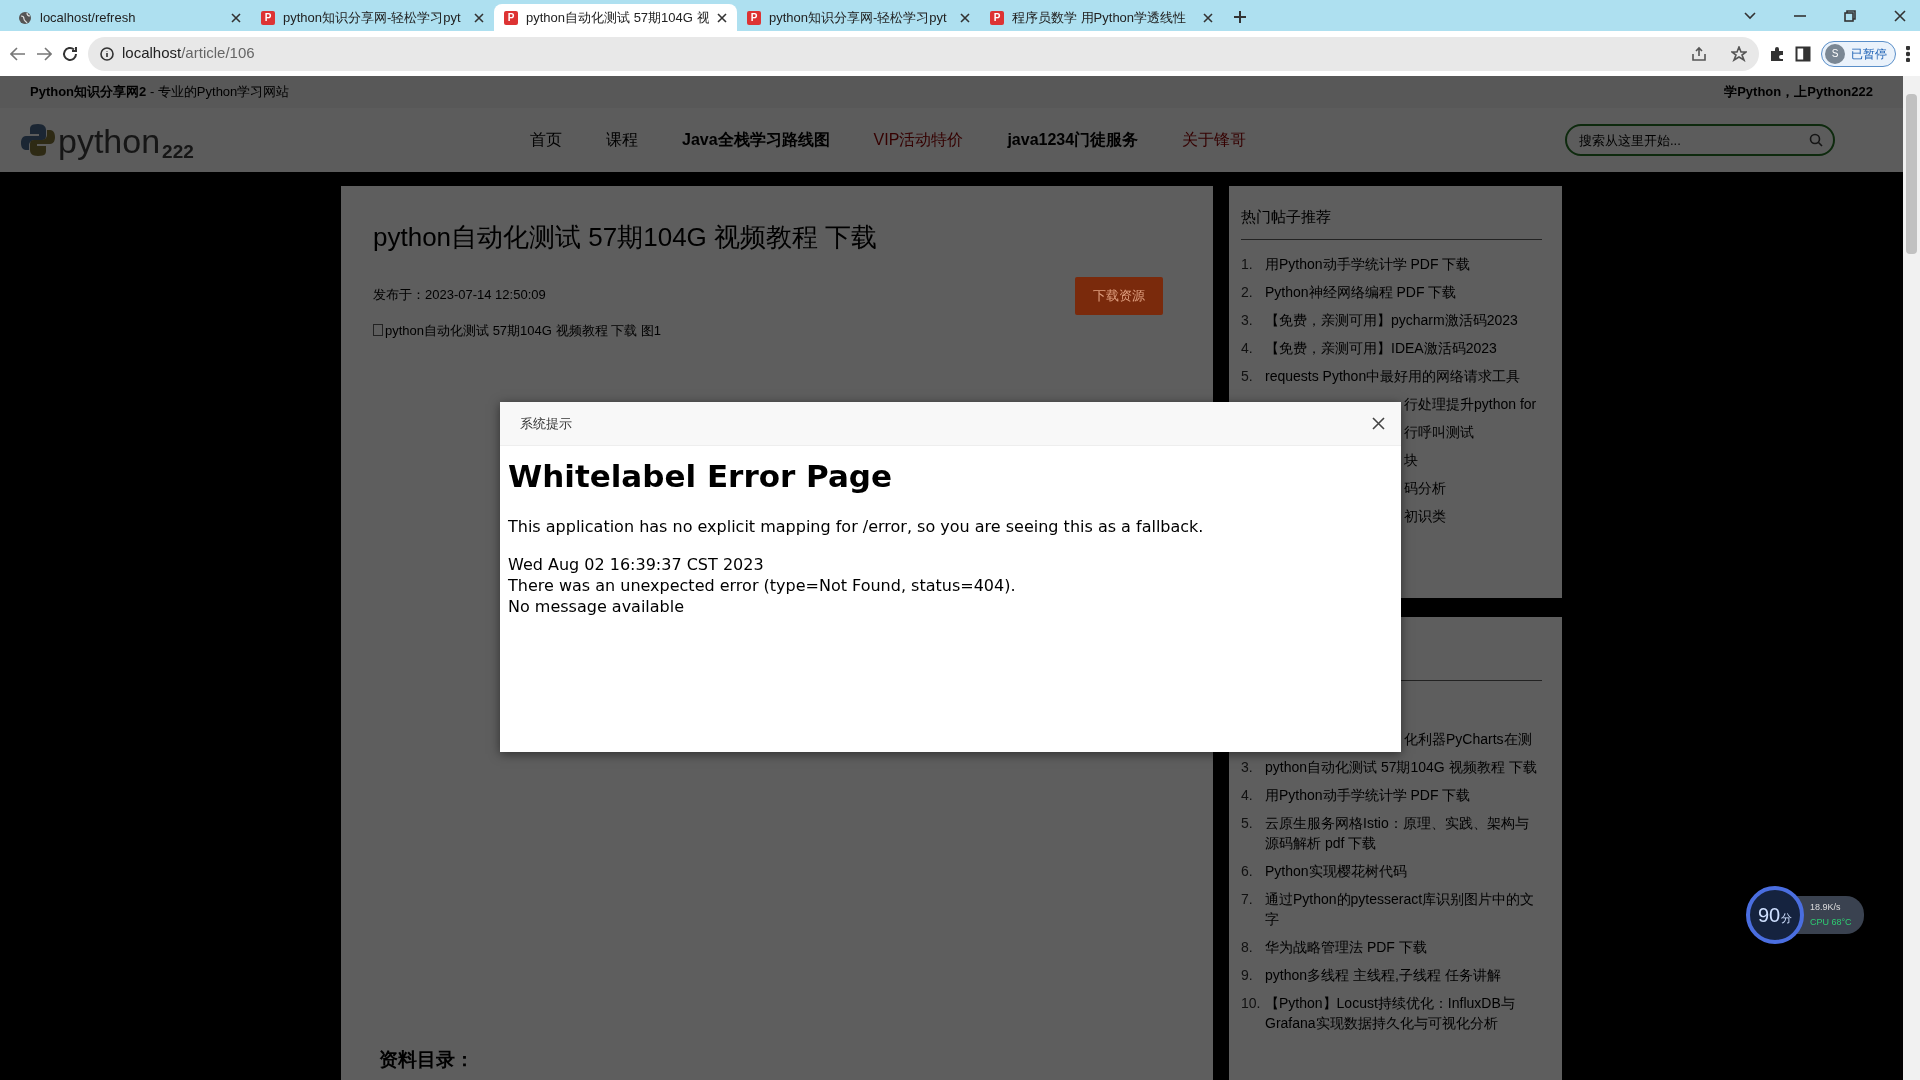 The image size is (1920, 1080). Describe the element at coordinates (1247, 871) in the screenshot. I see `list-number: 6.` at that location.